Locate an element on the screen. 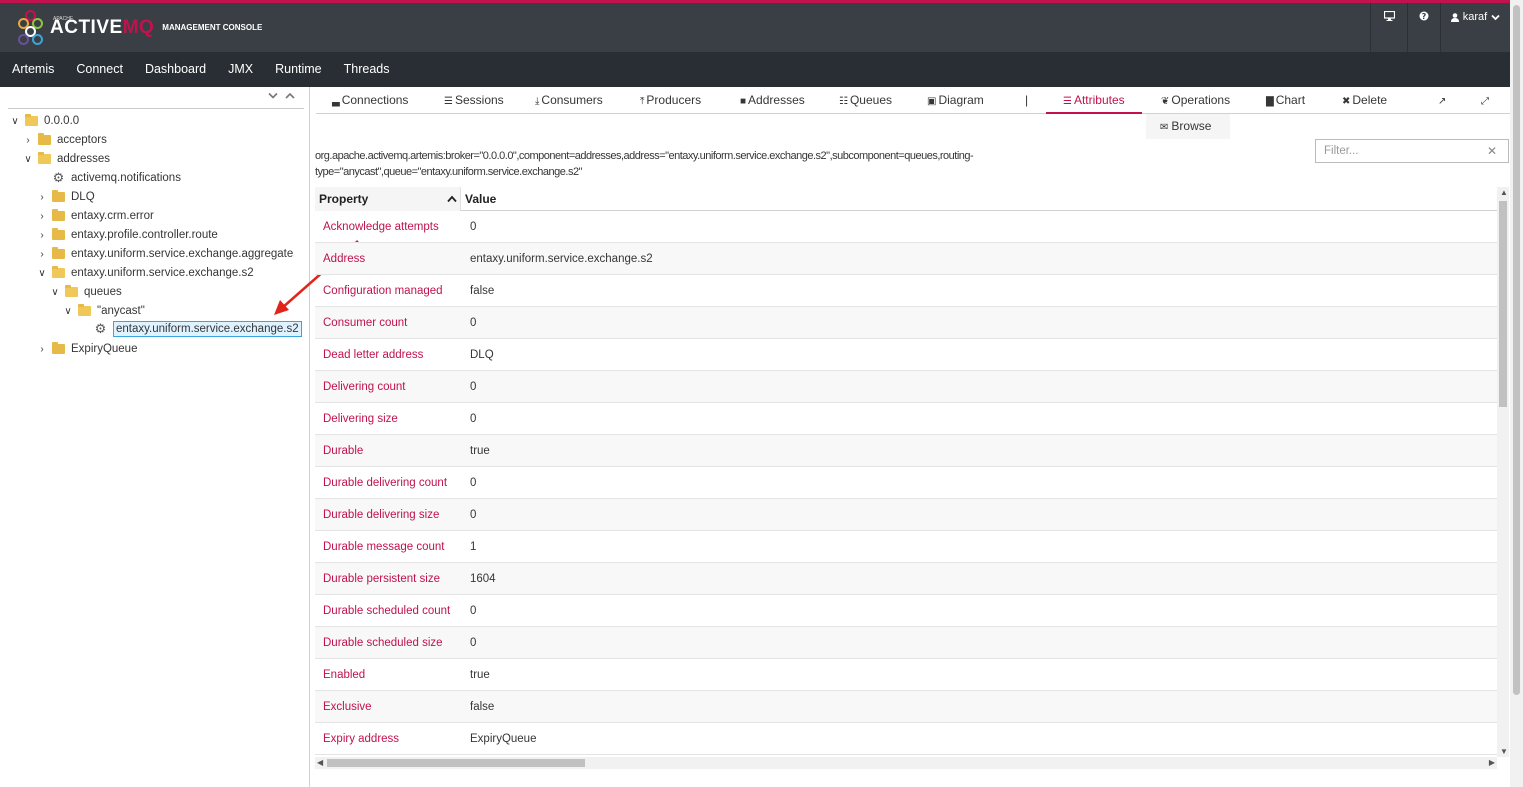 The width and height of the screenshot is (1523, 787). table-row: Configuration managed false is located at coordinates (906, 291).